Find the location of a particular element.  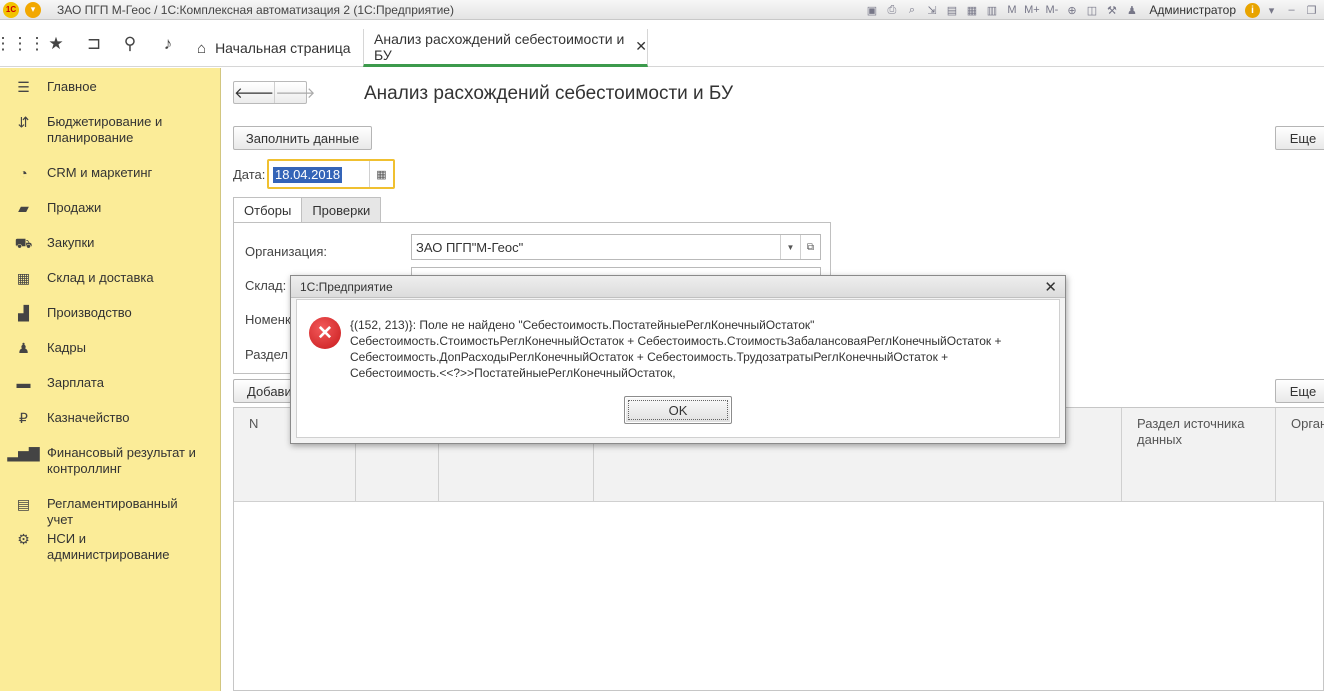

warehouse-label: Склад: is located at coordinates (266, 285).